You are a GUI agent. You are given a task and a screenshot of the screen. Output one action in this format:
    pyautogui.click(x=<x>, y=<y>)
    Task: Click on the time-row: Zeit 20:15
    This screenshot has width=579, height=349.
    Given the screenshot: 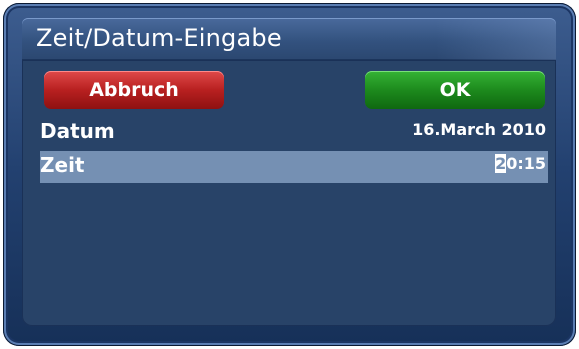 What is the action you would take?
    pyautogui.click(x=294, y=167)
    